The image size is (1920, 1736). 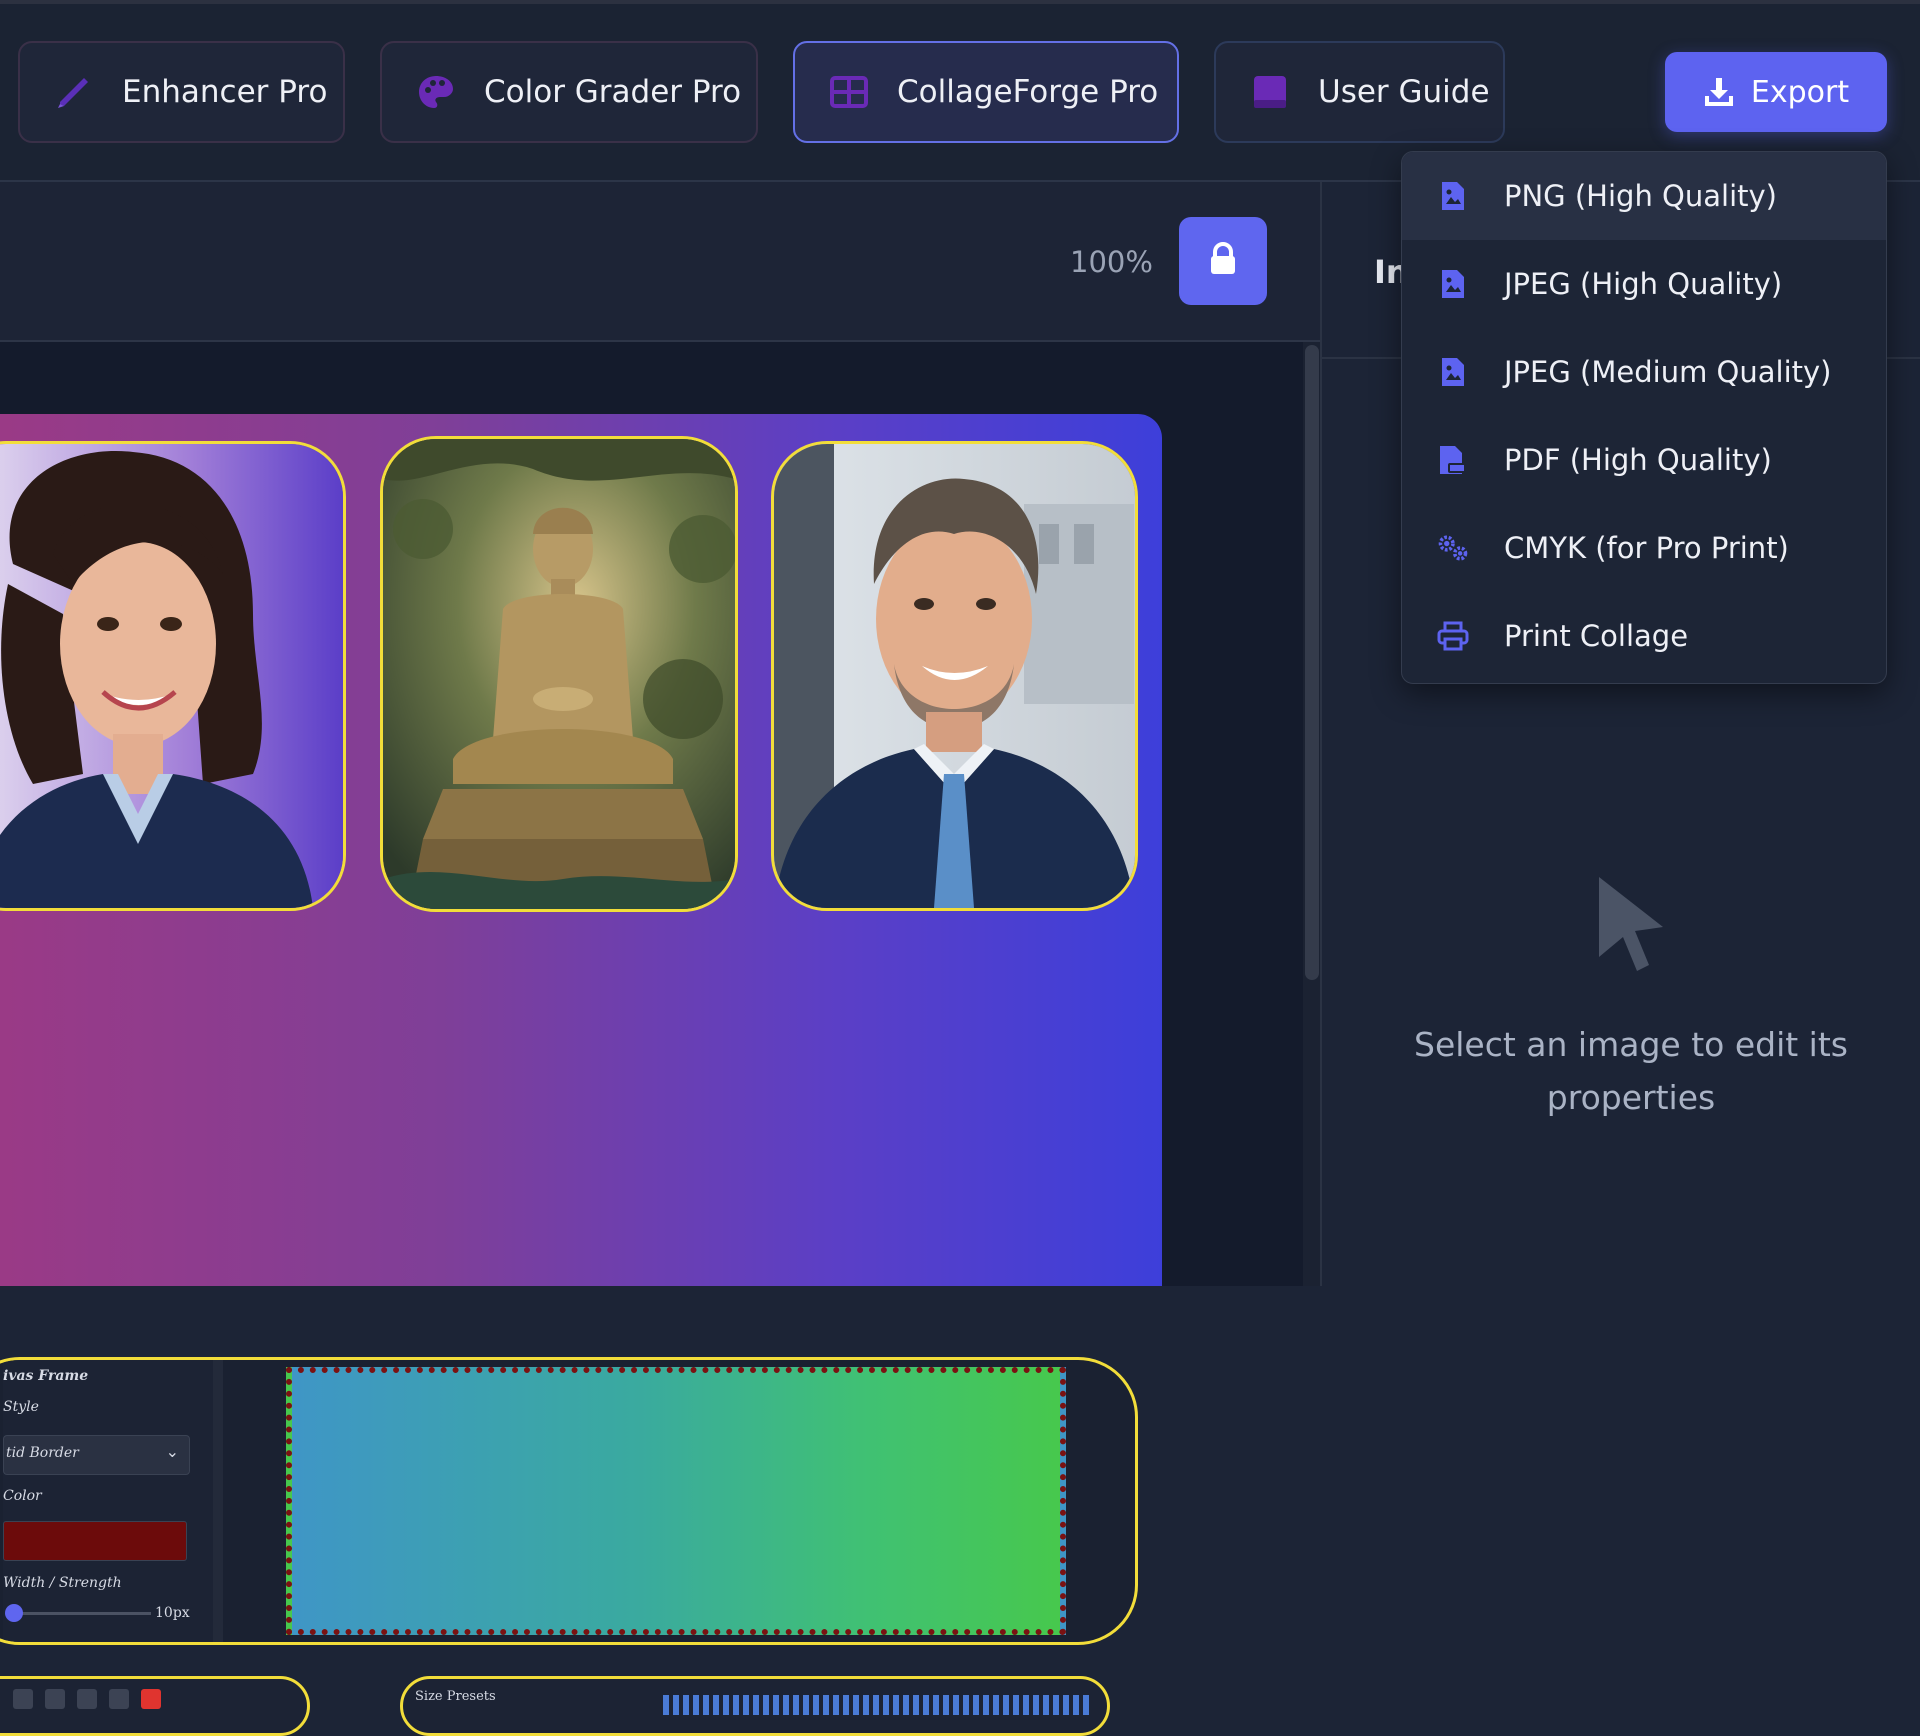 What do you see at coordinates (172, 1613) in the screenshot?
I see `embedded-width-value: 10px` at bounding box center [172, 1613].